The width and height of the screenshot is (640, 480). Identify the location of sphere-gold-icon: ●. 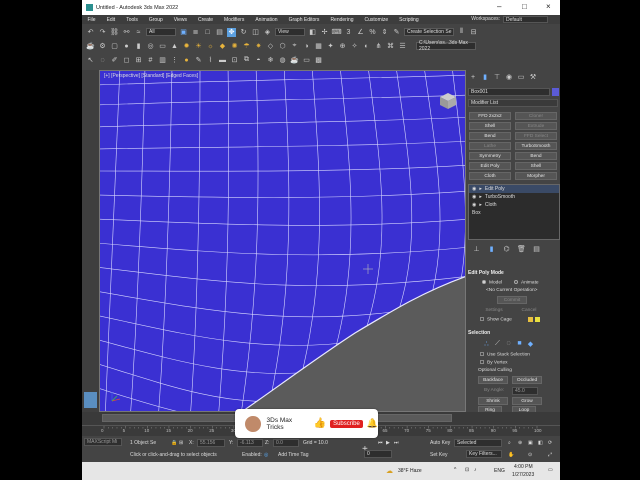
(186, 60).